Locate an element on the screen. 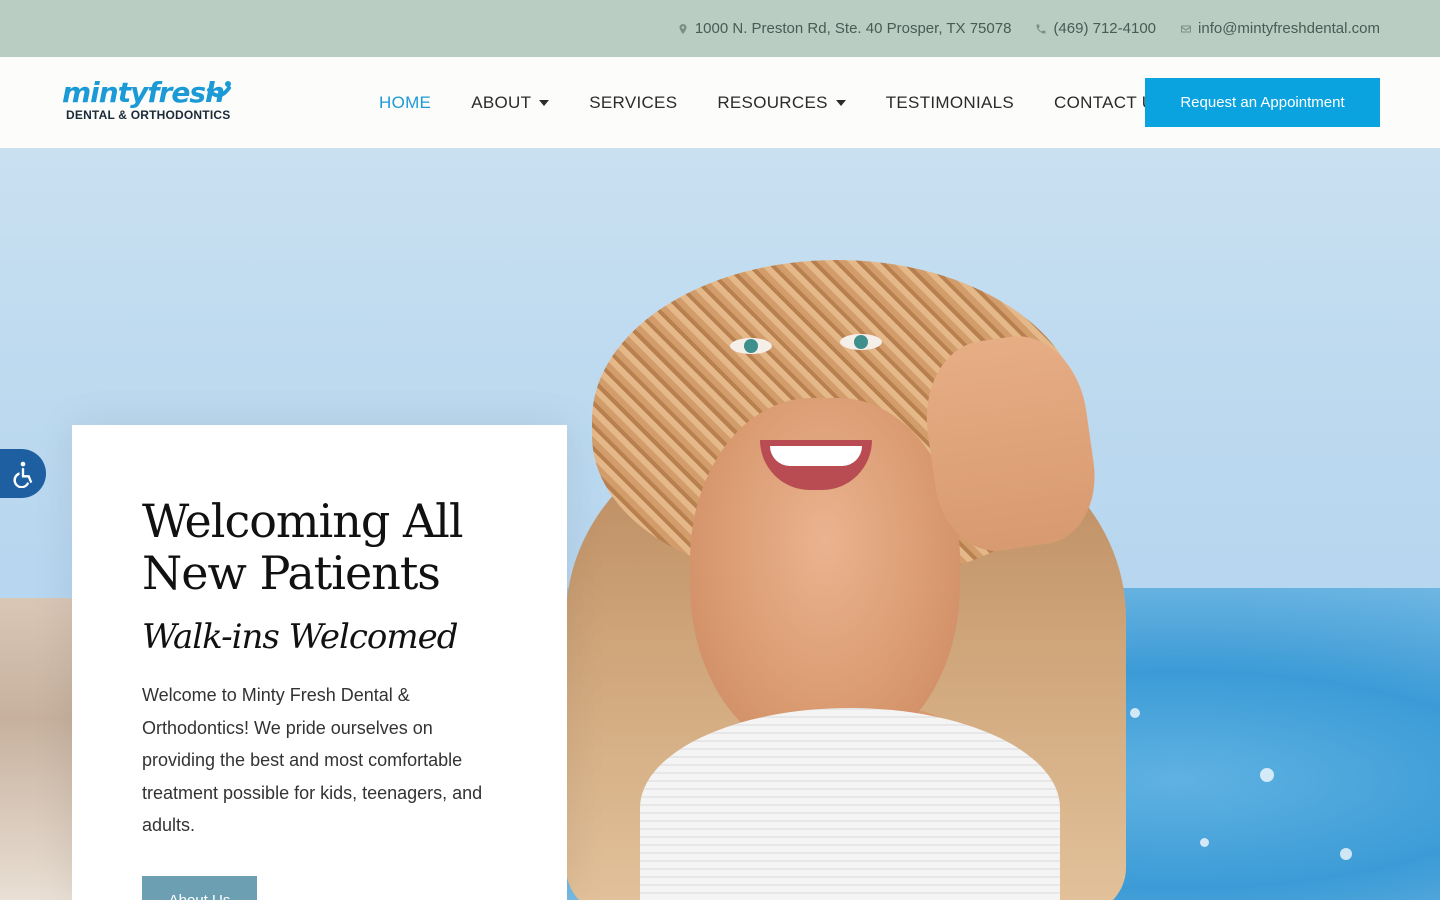 The height and width of the screenshot is (900, 1440). hero-subtitle: Walk-ins Welcomed is located at coordinates (300, 637).